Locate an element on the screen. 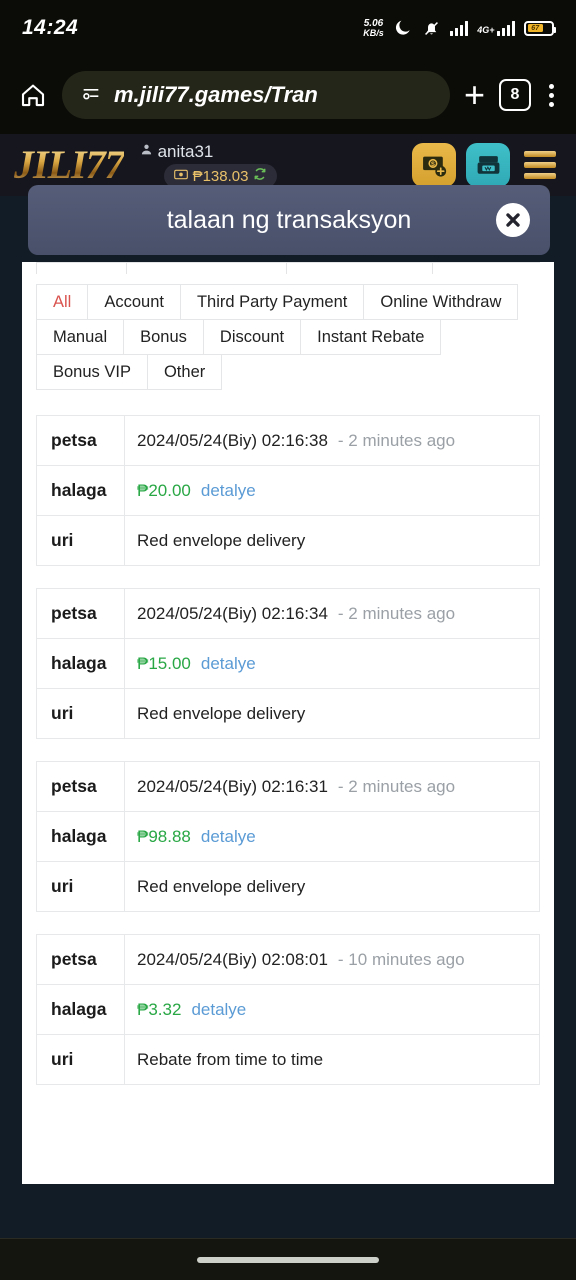  4g-plus-icon: 4G+ is located at coordinates (496, 28).